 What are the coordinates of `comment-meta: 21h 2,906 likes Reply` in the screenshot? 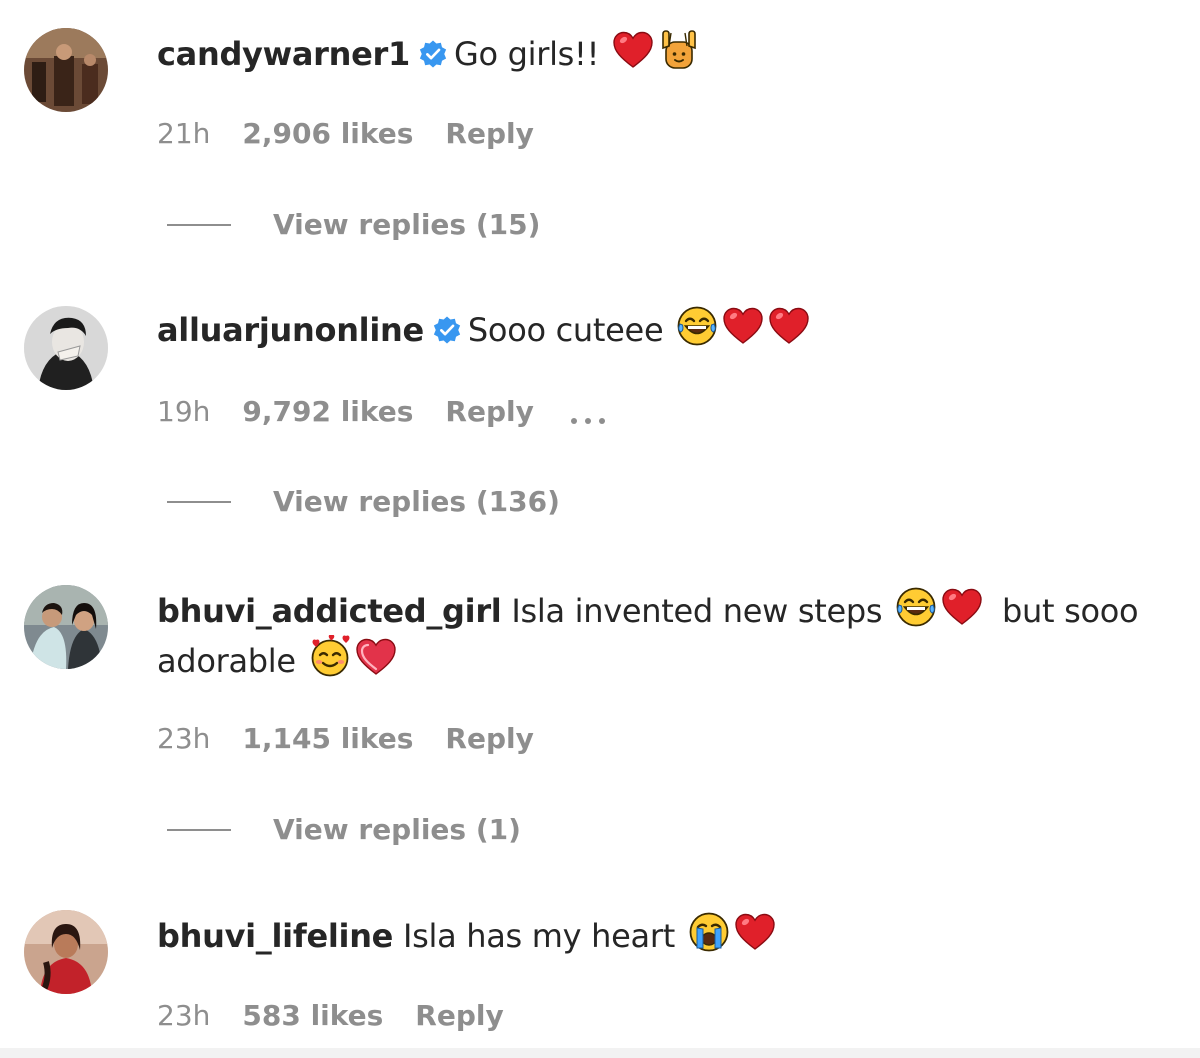 It's located at (345, 134).